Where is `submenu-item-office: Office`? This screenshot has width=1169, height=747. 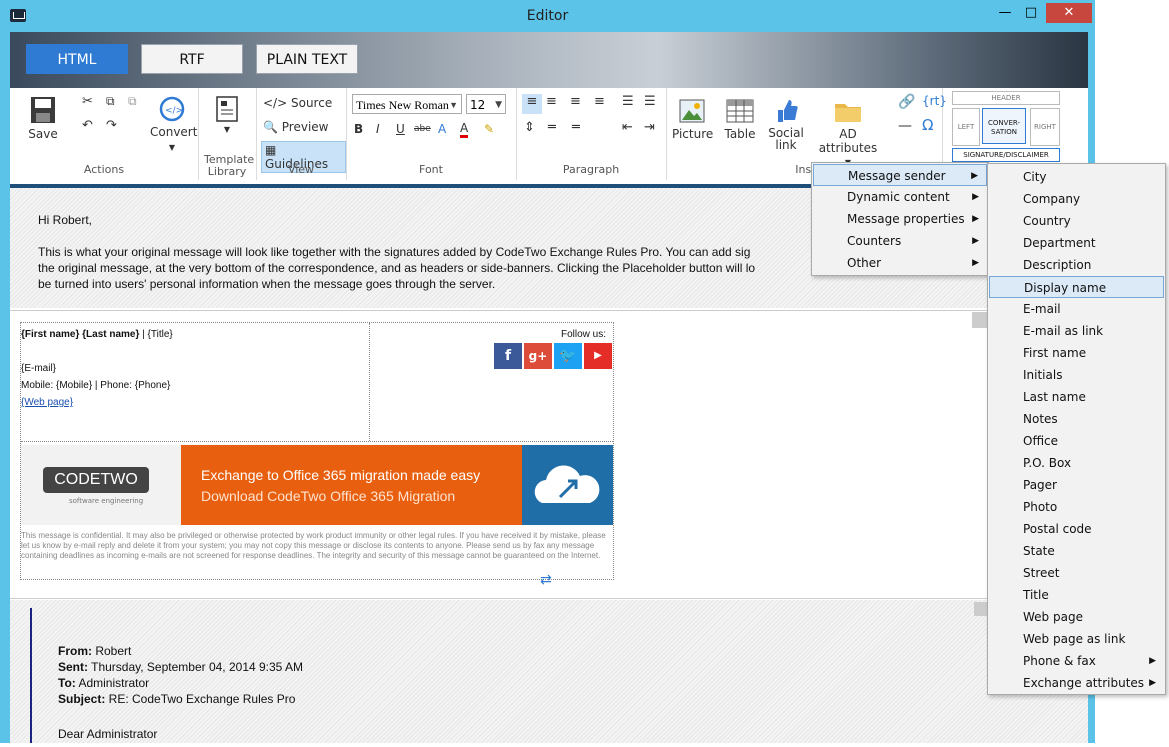
submenu-item-office: Office is located at coordinates (1076, 441).